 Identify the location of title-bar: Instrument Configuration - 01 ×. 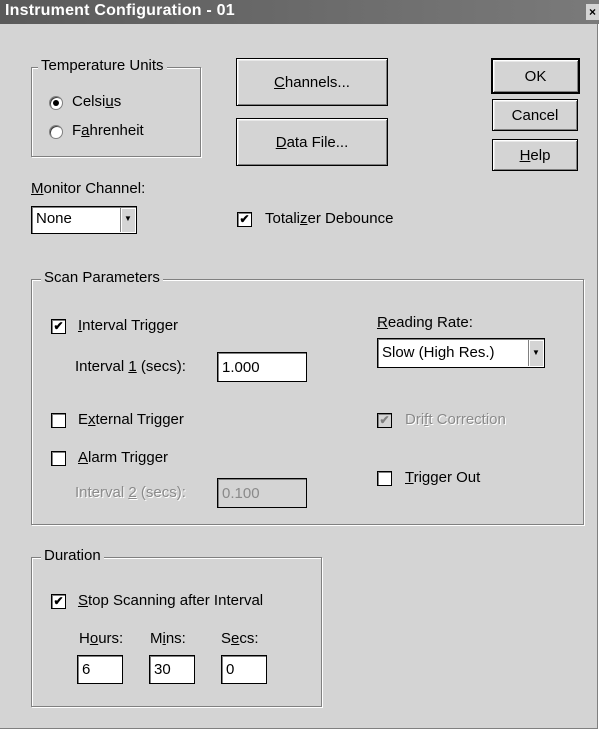
(299, 12).